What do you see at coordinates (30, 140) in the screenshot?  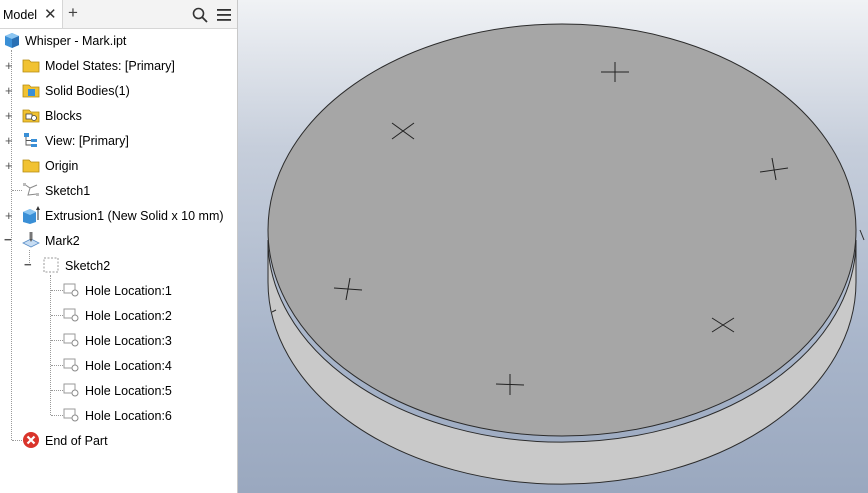 I see `view-icon` at bounding box center [30, 140].